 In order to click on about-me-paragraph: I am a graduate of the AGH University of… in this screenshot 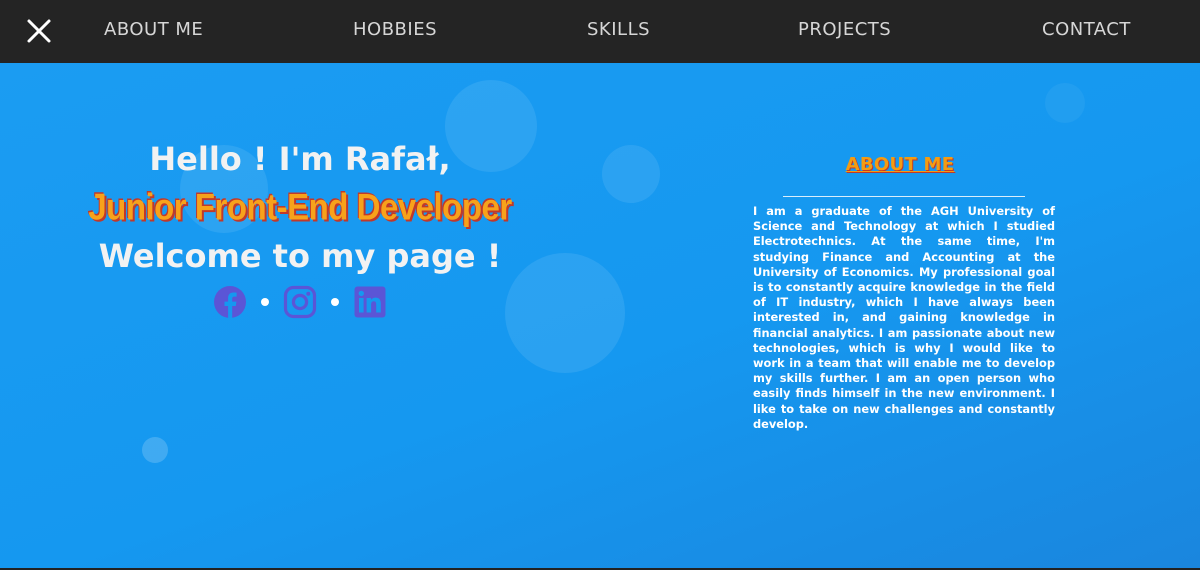, I will do `click(904, 317)`.